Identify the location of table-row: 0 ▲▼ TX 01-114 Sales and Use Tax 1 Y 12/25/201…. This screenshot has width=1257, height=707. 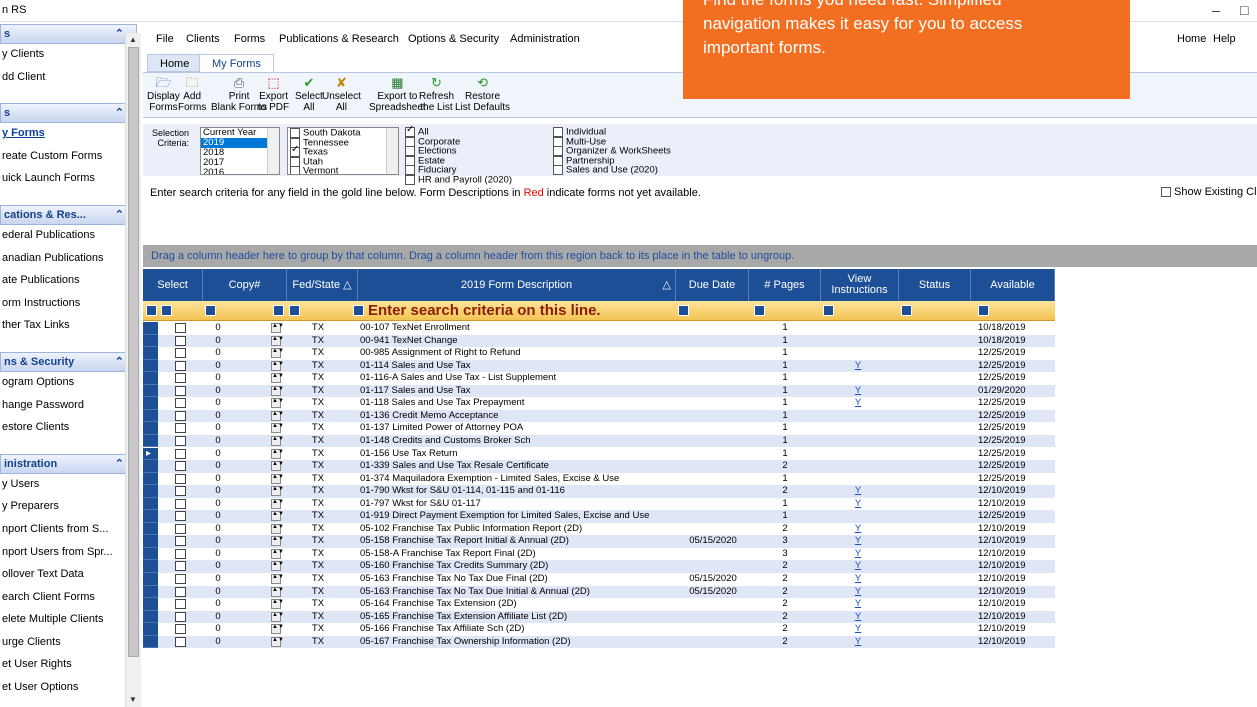
(599, 366).